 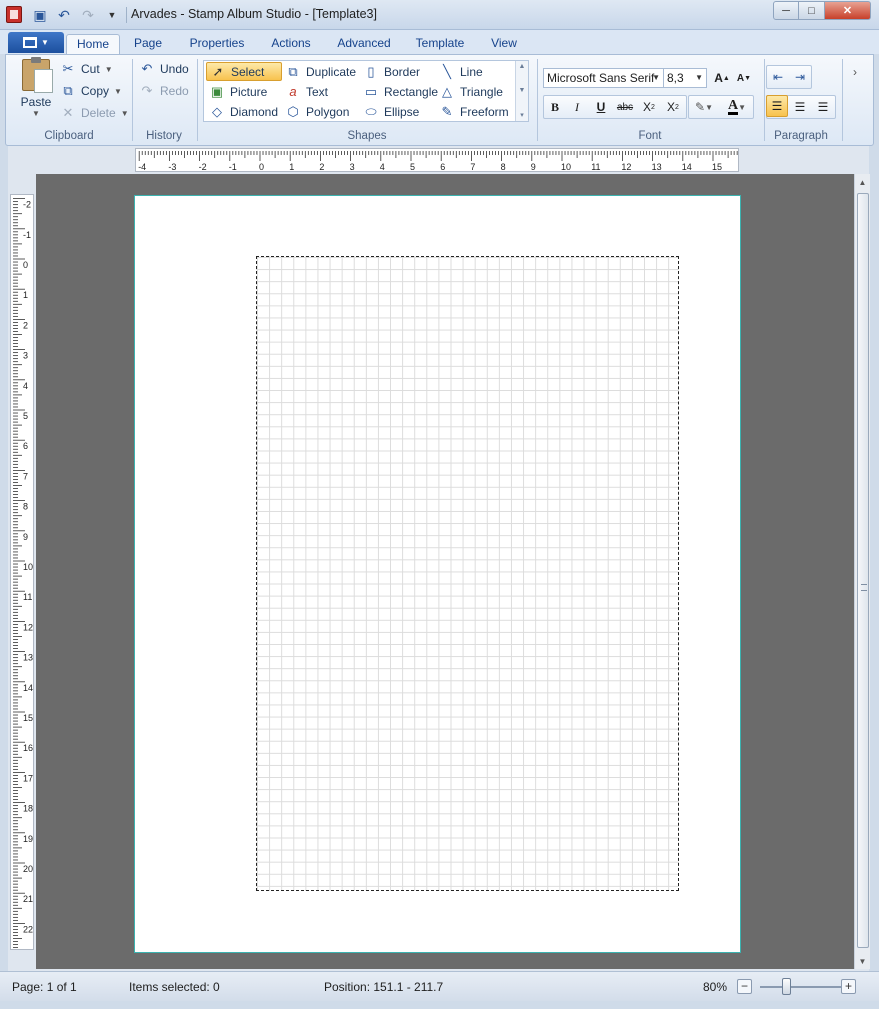 What do you see at coordinates (700, 107) in the screenshot?
I see `highlight-pen-icon: ✎` at bounding box center [700, 107].